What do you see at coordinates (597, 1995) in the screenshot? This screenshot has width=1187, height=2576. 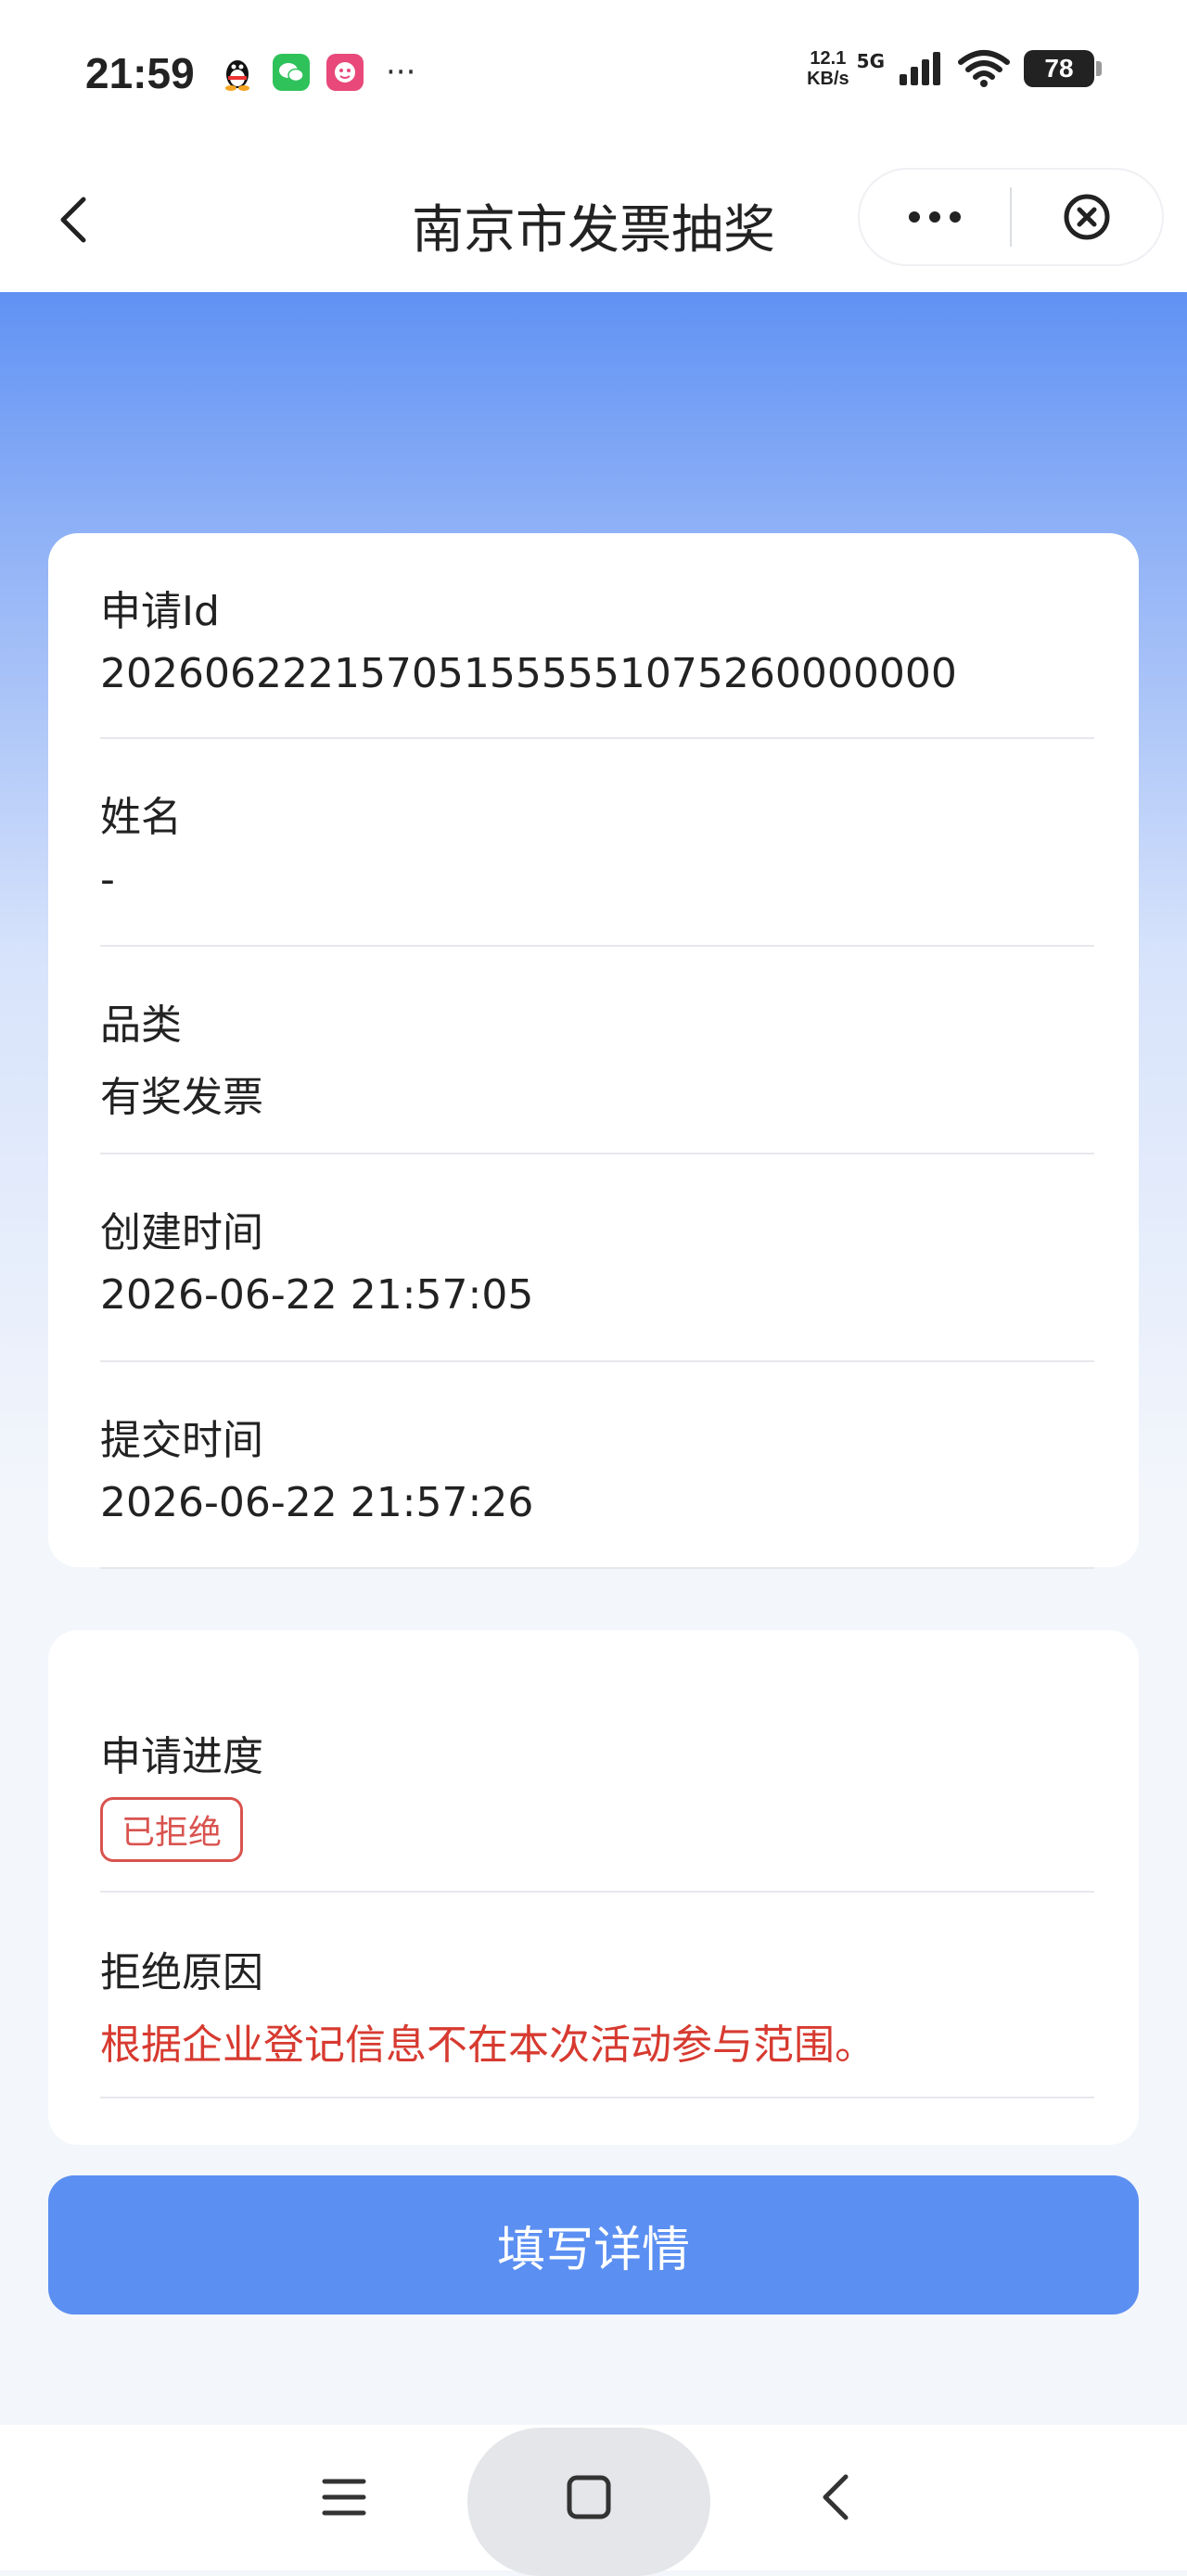 I see `field-reject-reason: 拒绝原因 根据企业登记信息不在本次活动参与范围。` at bounding box center [597, 1995].